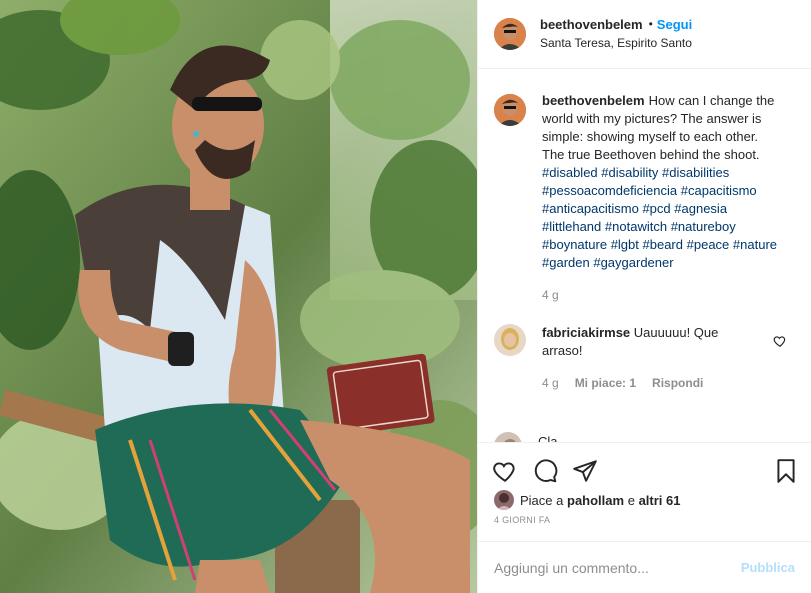  I want to click on hashtag-link: #anticapacitismo, so click(590, 208).